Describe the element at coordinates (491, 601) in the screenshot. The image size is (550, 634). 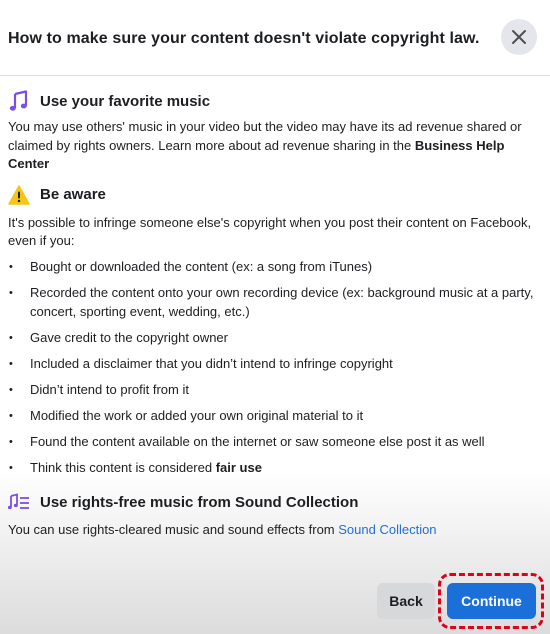
I see `continue-button: Continue` at that location.